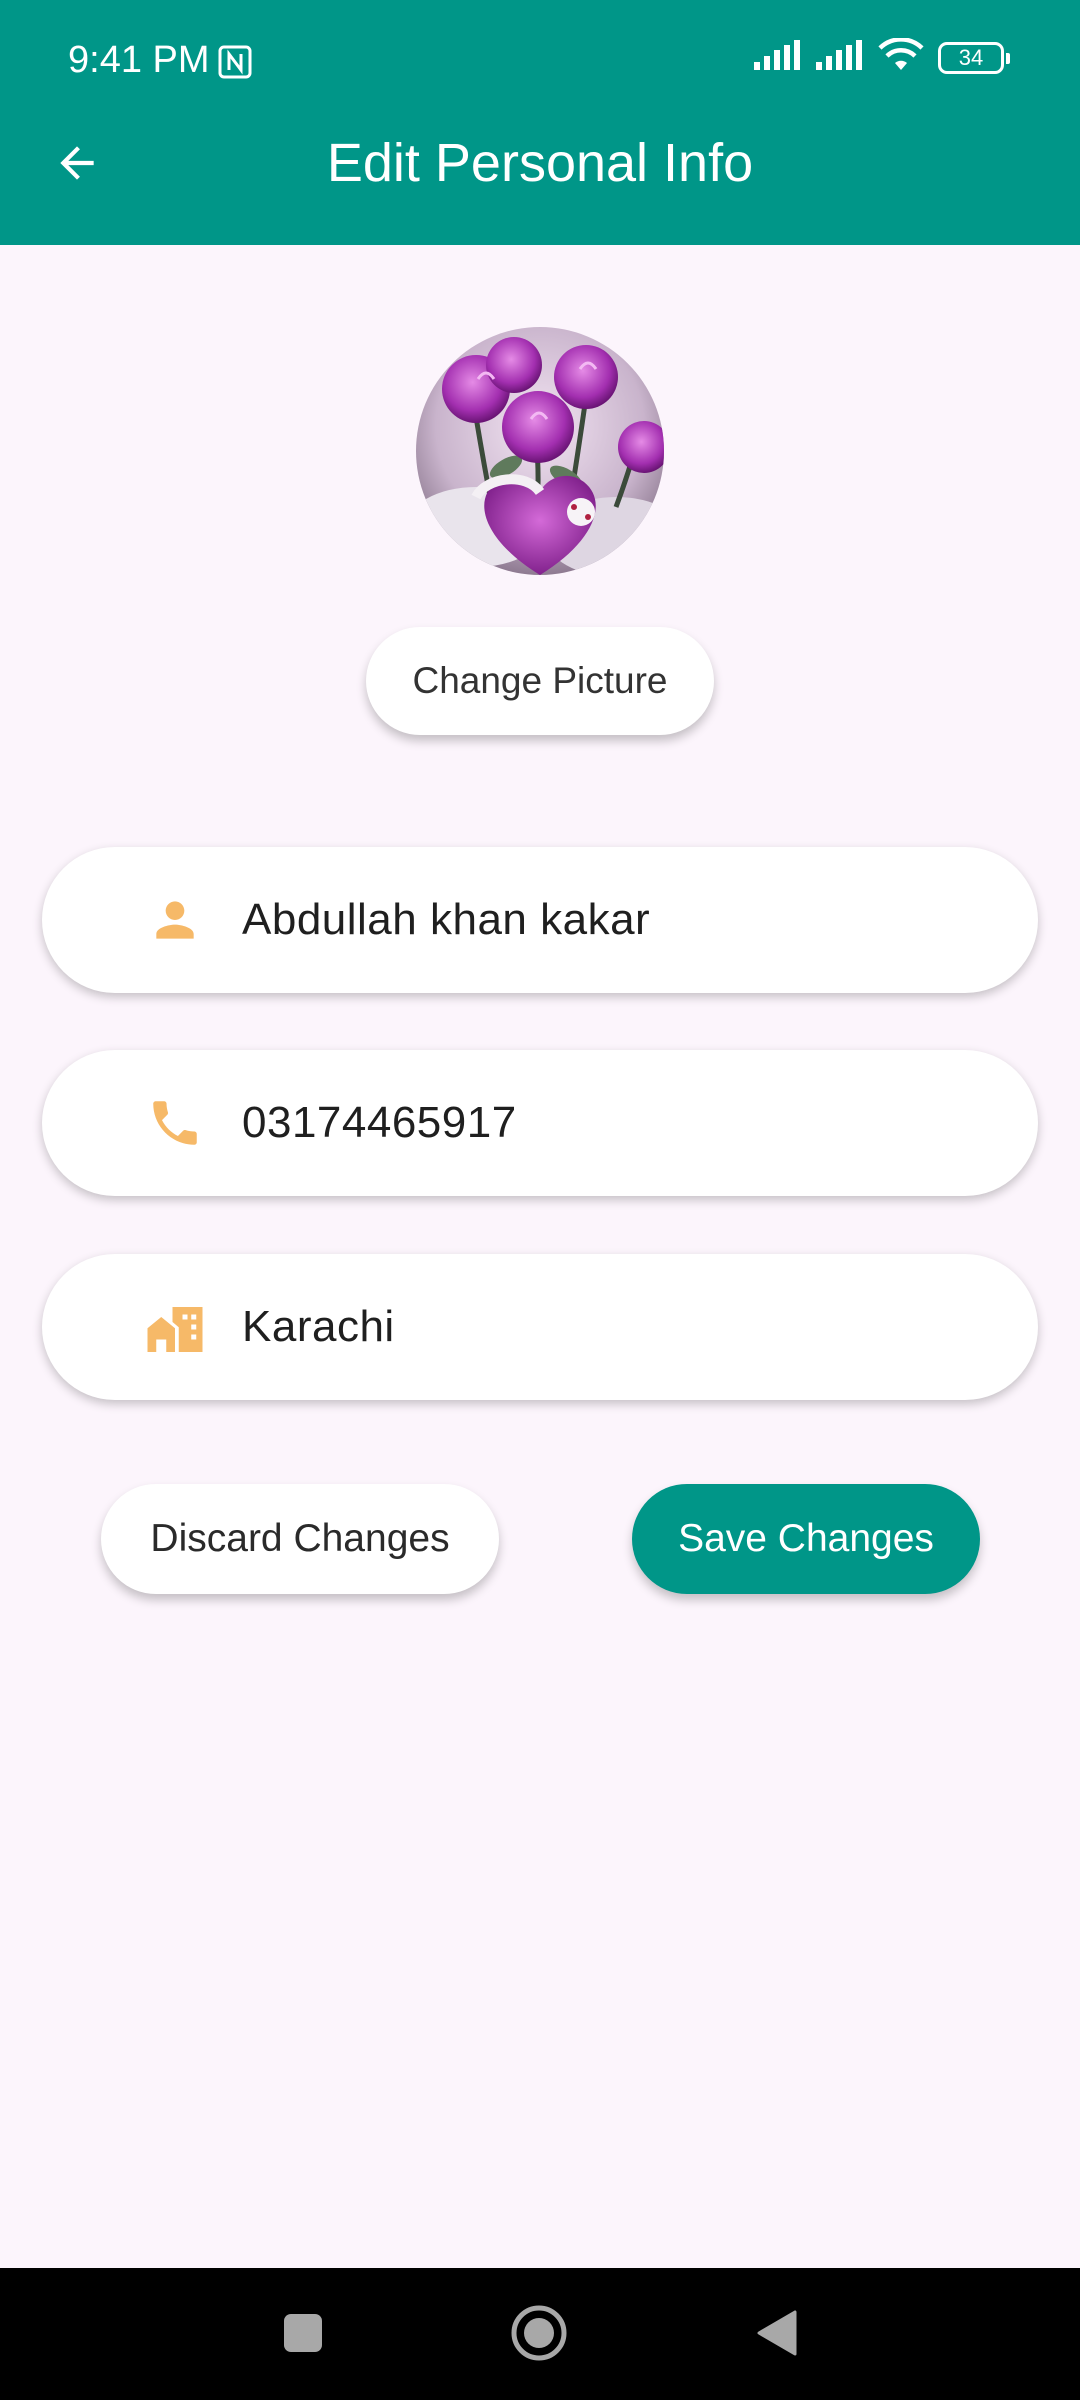 This screenshot has width=1080, height=2400. I want to click on nav-back-button, so click(777, 2333).